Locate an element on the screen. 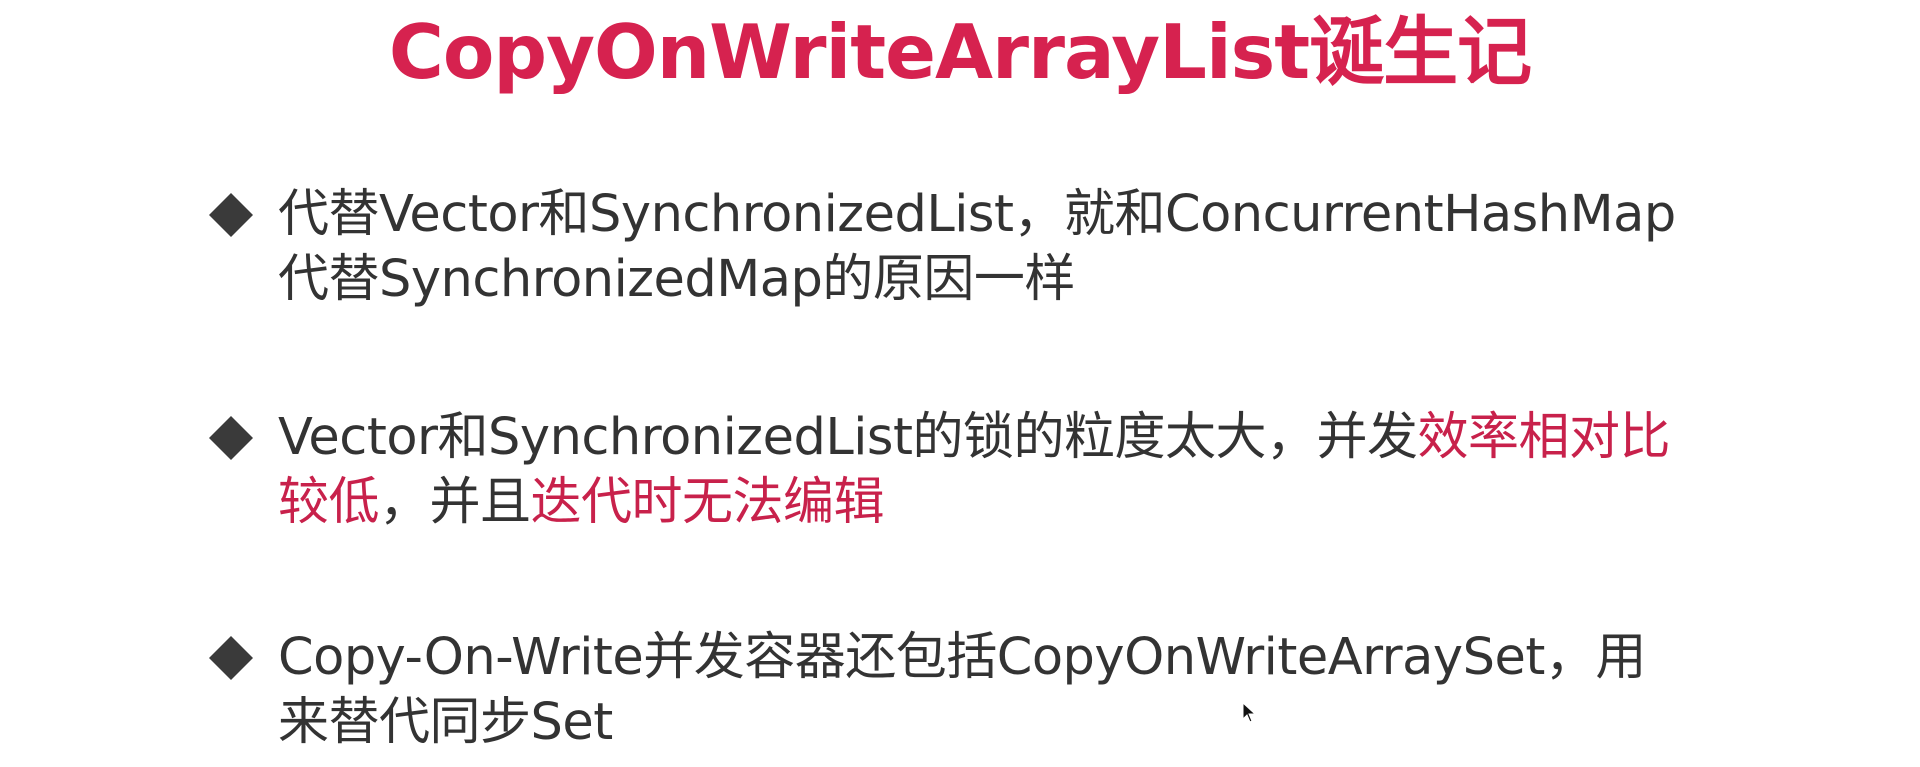  bullet-1-line-2: 代替SynchronizedMap的原因一样 is located at coordinates (676, 279).